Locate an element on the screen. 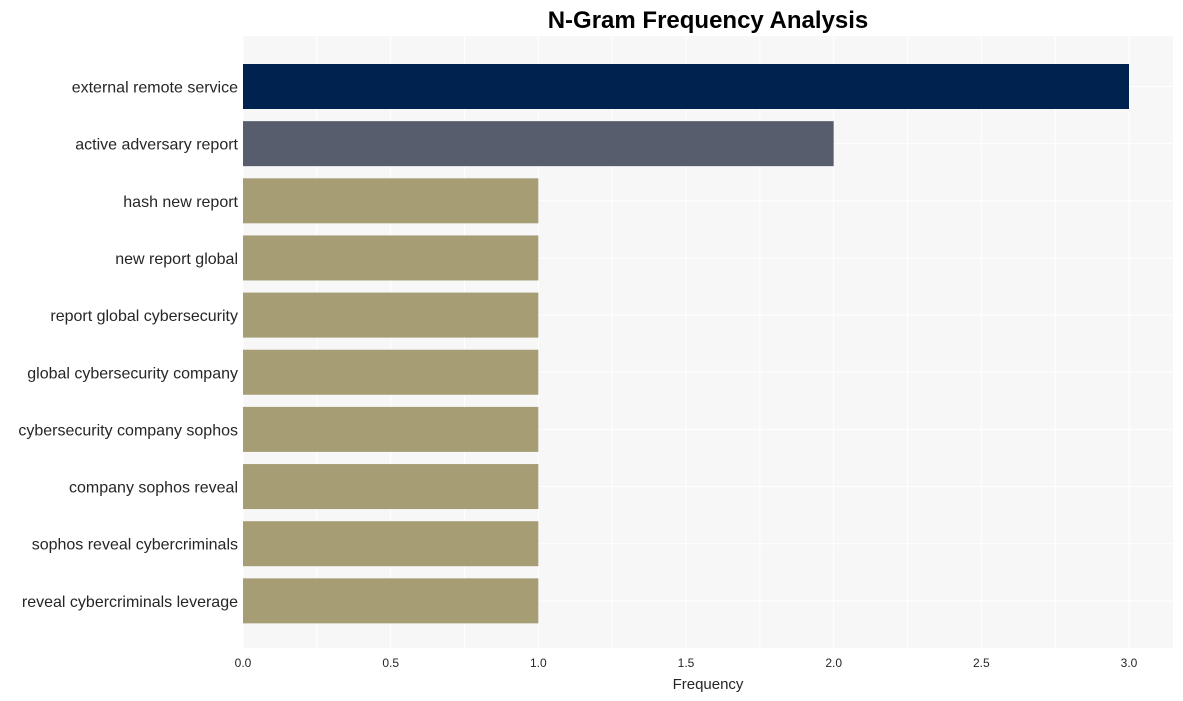 The image size is (1183, 701). bar-global-cybersecurity-company is located at coordinates (391, 372).